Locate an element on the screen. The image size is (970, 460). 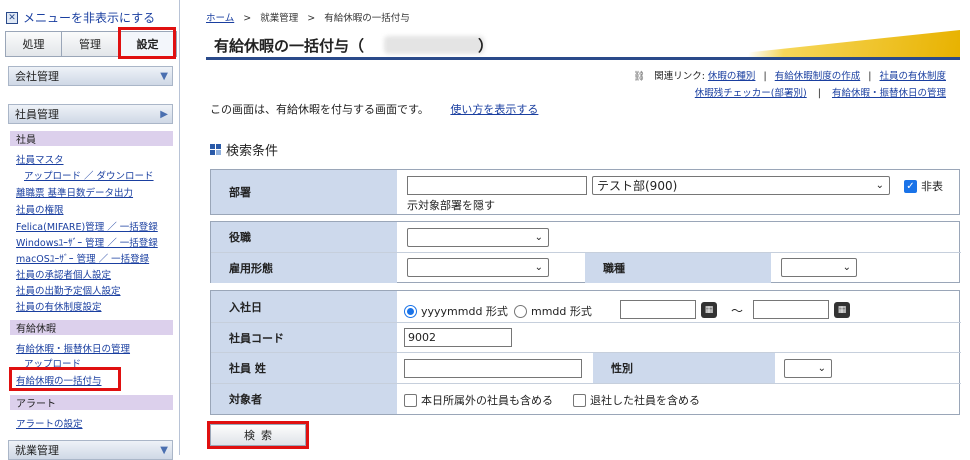
title-underline is located at coordinates (583, 58).